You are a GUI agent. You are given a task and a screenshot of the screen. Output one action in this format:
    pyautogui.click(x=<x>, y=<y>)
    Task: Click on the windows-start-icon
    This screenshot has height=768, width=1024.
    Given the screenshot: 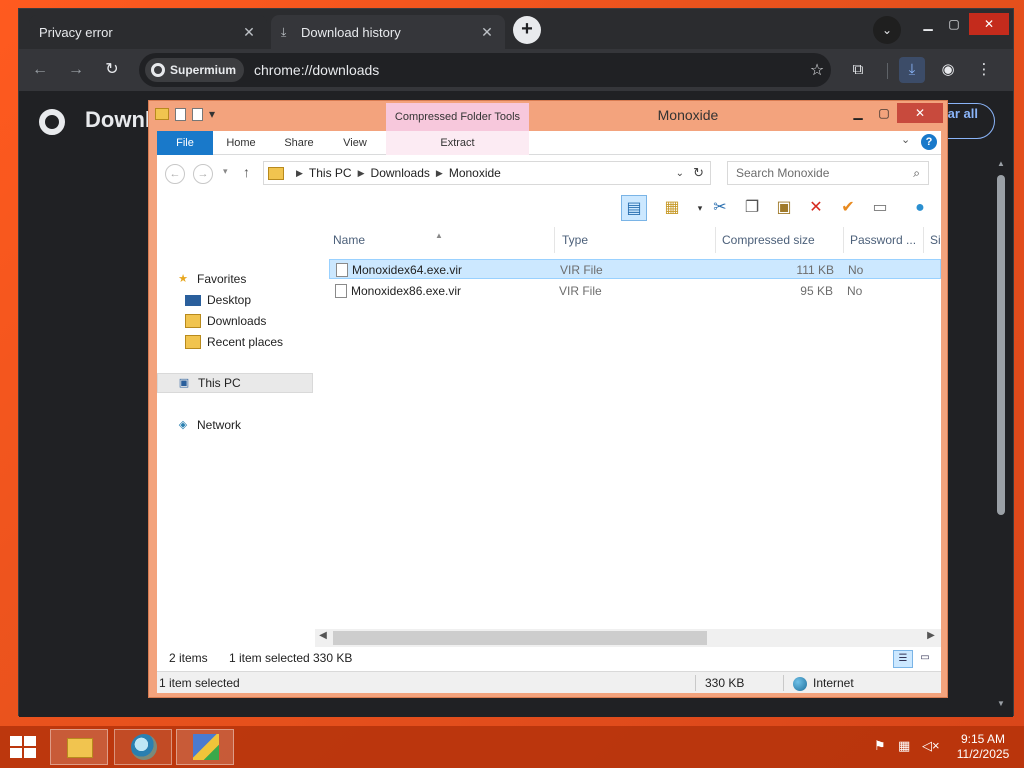 What is the action you would take?
    pyautogui.click(x=24, y=748)
    